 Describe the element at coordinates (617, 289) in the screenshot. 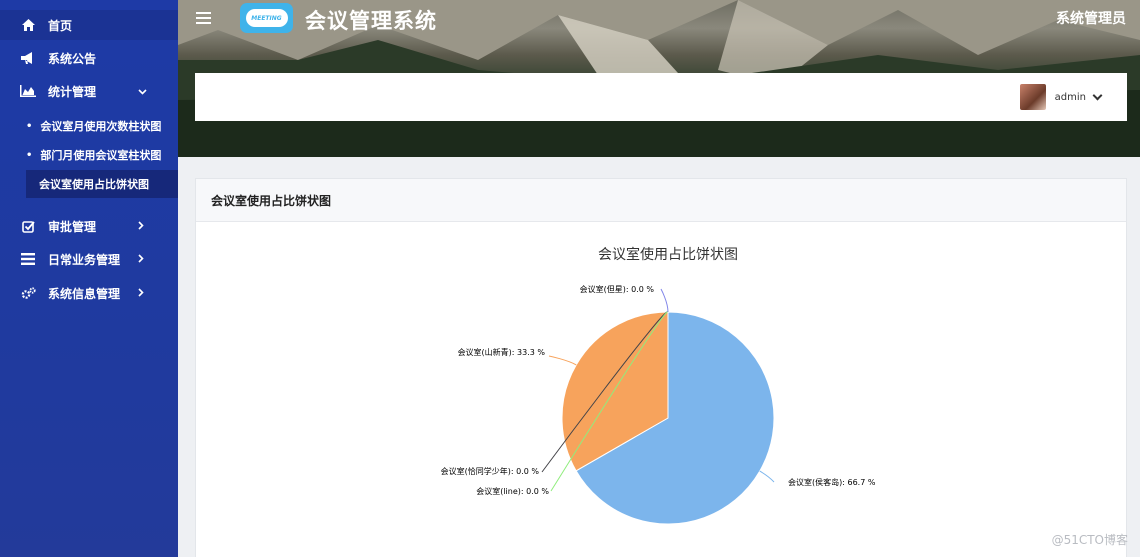

I see `pie-label: 会议室(但星): 0.0 %` at that location.